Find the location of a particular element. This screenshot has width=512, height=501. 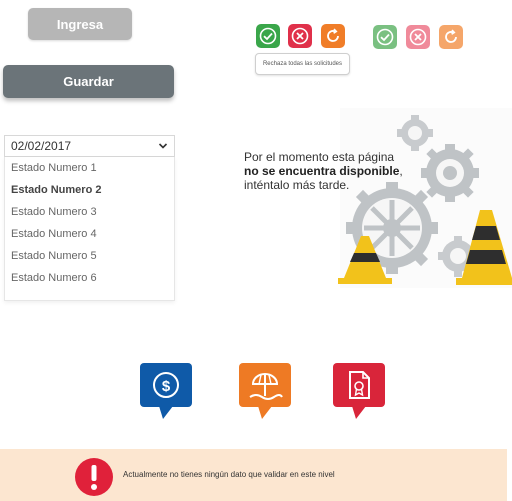

chevron-down-icon is located at coordinates (163, 146).